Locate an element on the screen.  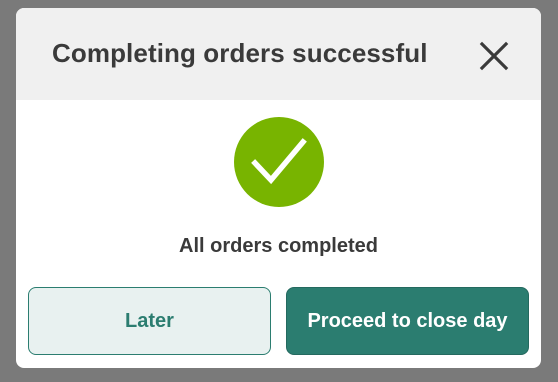
proceed-button-label: Proceed to close day is located at coordinates (407, 320).